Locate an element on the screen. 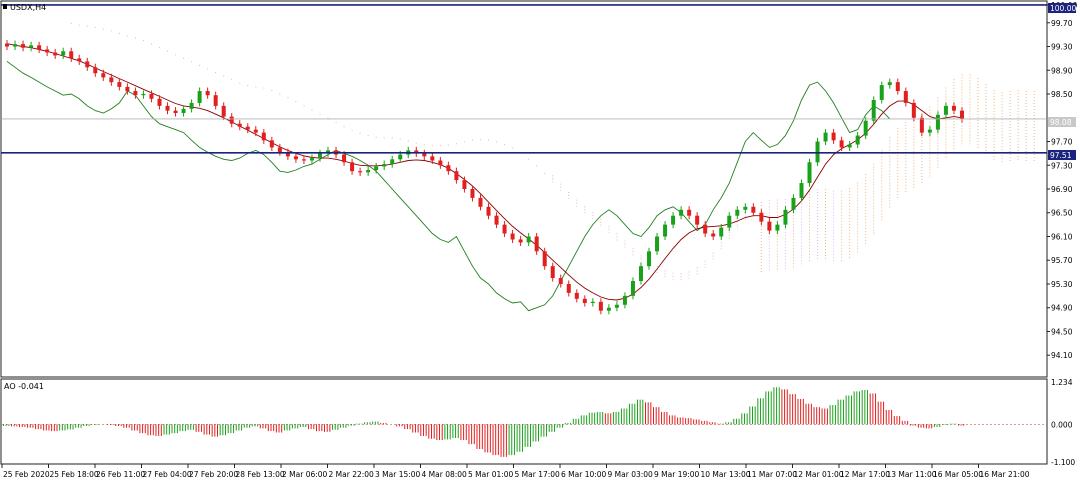 Image resolution: width=1080 pixels, height=483 pixels. ao-axis: 1.234 0.000 -1.100 is located at coordinates (1063, 422).